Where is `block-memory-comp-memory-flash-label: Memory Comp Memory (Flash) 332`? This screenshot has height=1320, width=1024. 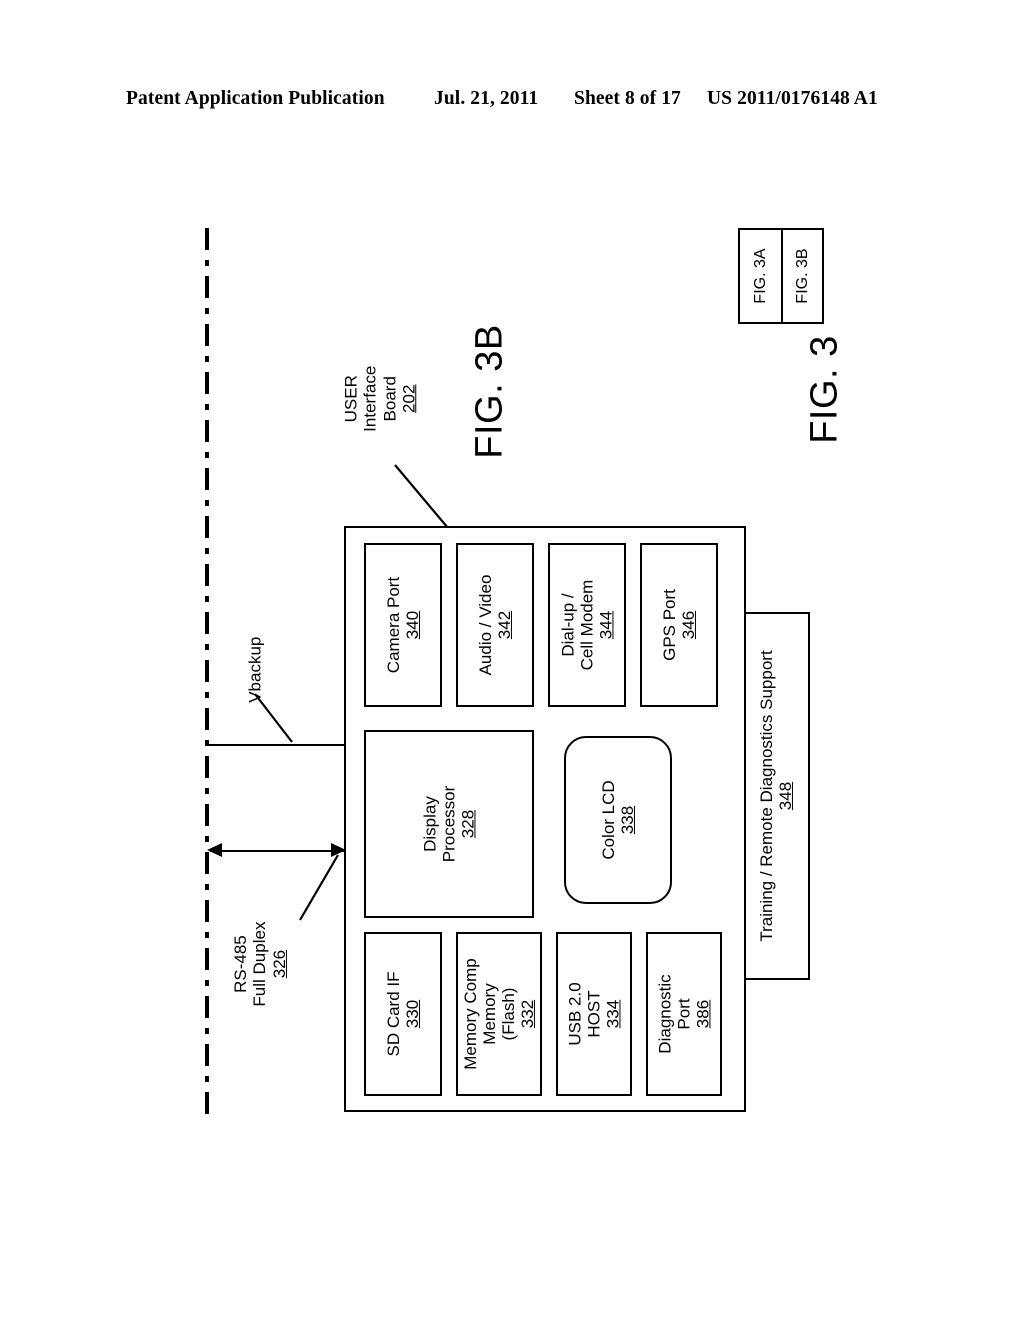
block-memory-comp-memory-flash-label: Memory Comp Memory (Flash) 332 is located at coordinates (499, 1013).